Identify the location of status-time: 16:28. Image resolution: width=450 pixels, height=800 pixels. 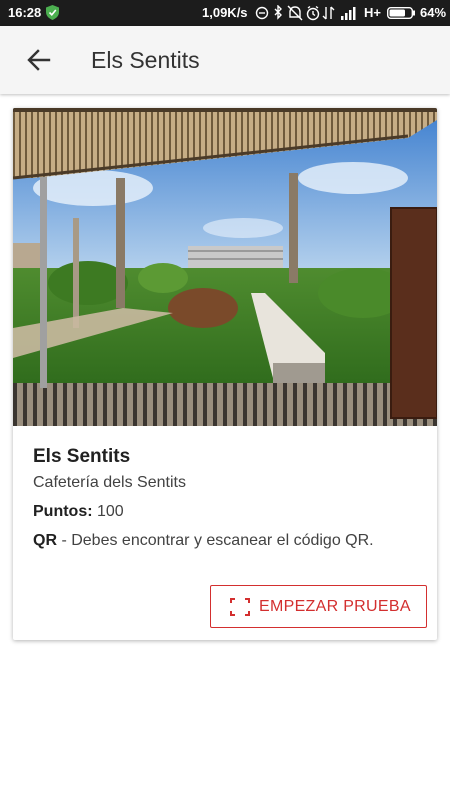
(25, 12).